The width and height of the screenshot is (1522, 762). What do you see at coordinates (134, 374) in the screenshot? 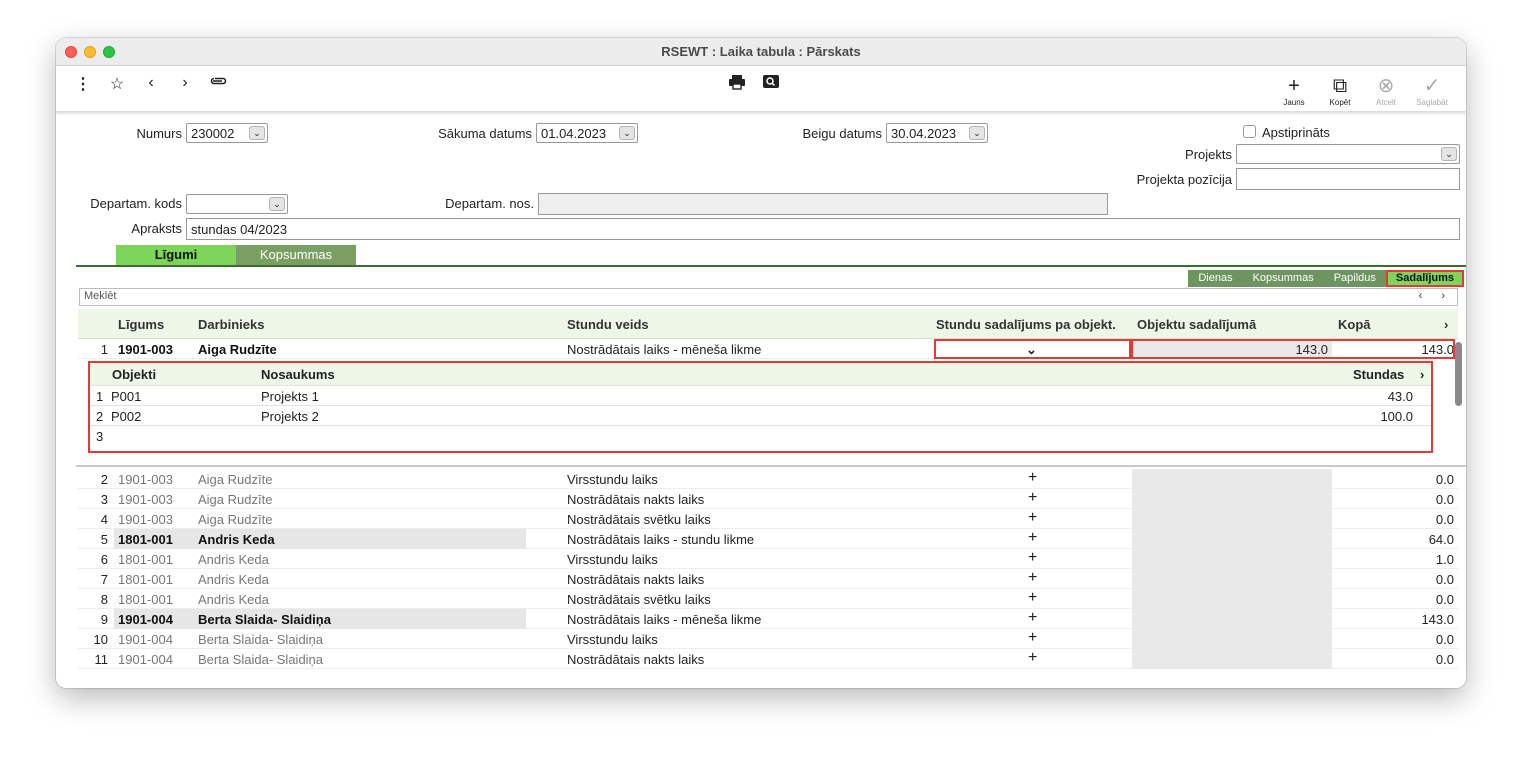
I see `col-header-objekti: Objekti` at bounding box center [134, 374].